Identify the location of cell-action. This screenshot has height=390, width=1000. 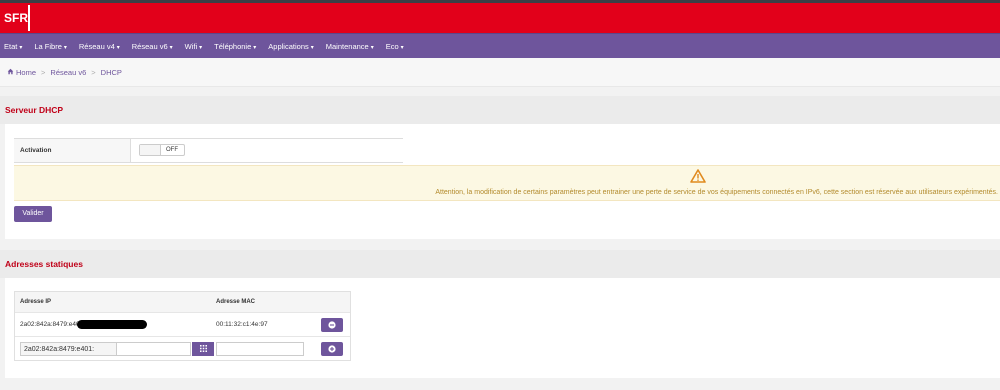
(331, 324).